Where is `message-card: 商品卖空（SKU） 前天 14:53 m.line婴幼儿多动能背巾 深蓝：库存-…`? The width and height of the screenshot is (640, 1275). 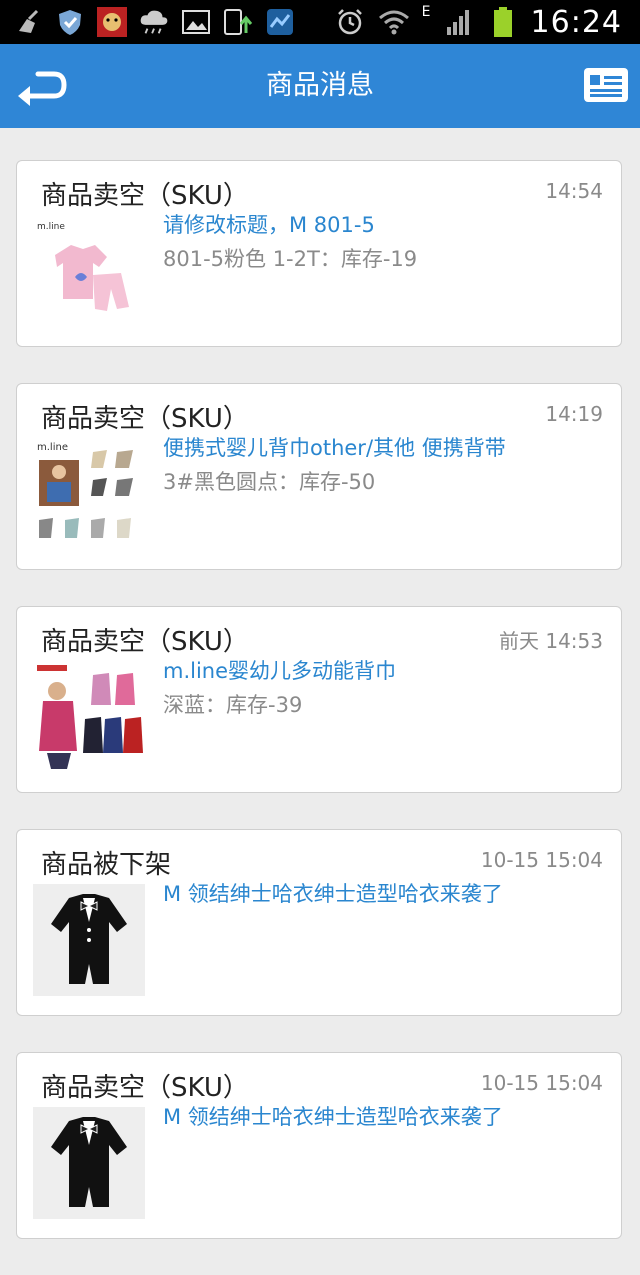
message-card: 商品卖空（SKU） 前天 14:53 m.line婴幼儿多动能背巾 深蓝：库存-… is located at coordinates (319, 699).